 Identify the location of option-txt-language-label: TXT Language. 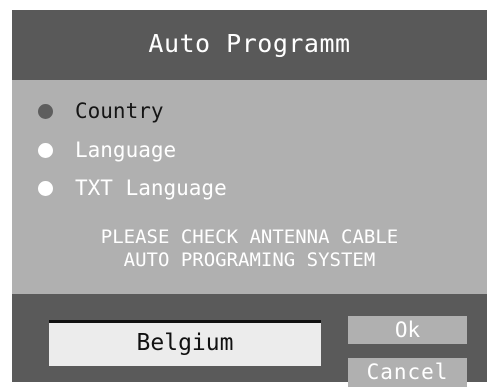
(151, 188).